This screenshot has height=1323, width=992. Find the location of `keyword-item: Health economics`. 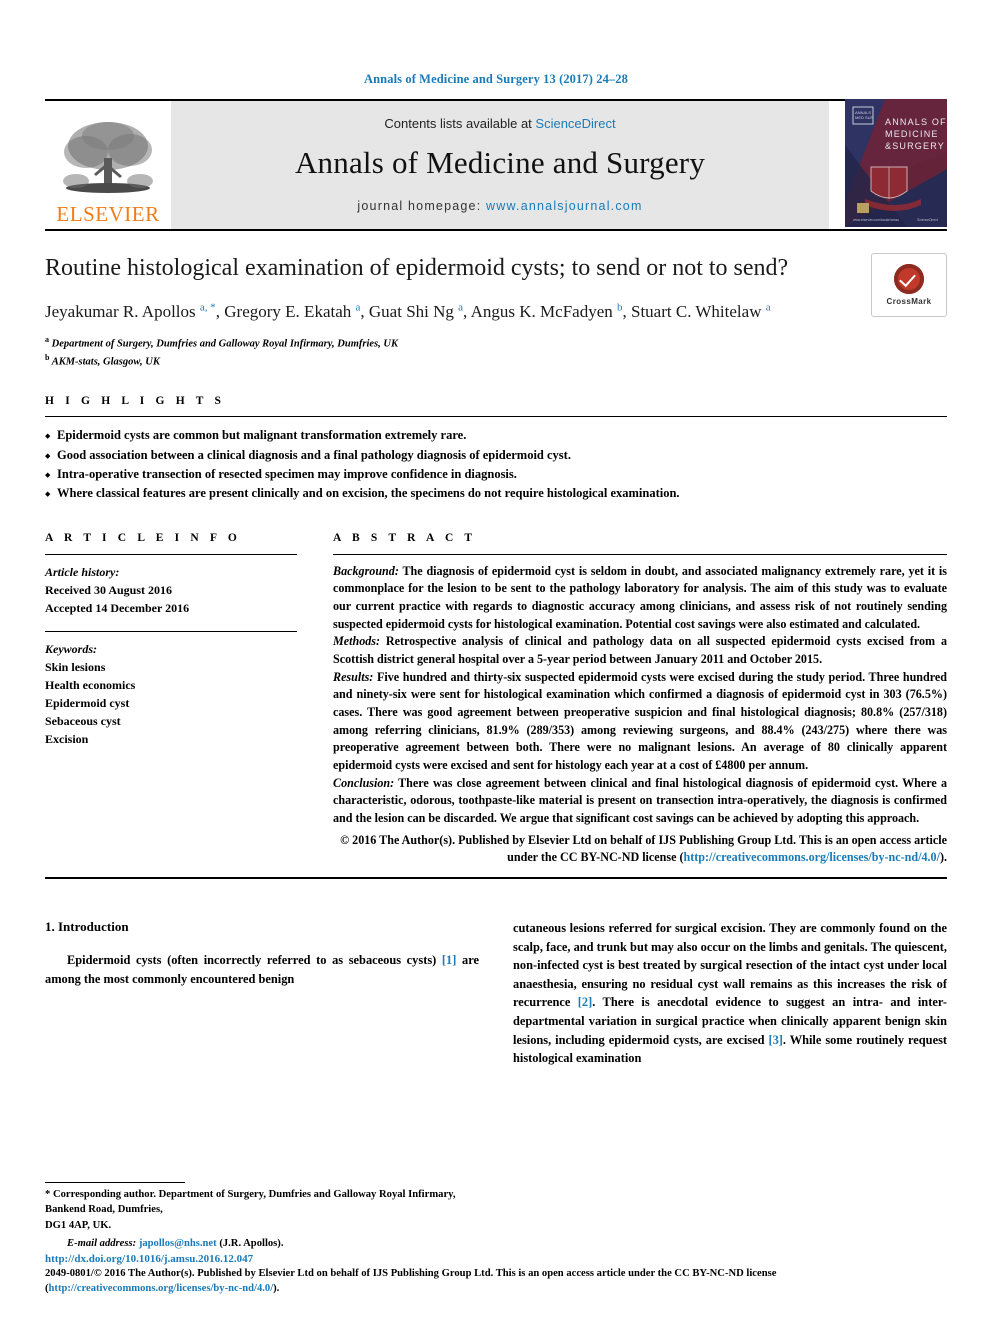

keyword-item: Health economics is located at coordinates (90, 684).